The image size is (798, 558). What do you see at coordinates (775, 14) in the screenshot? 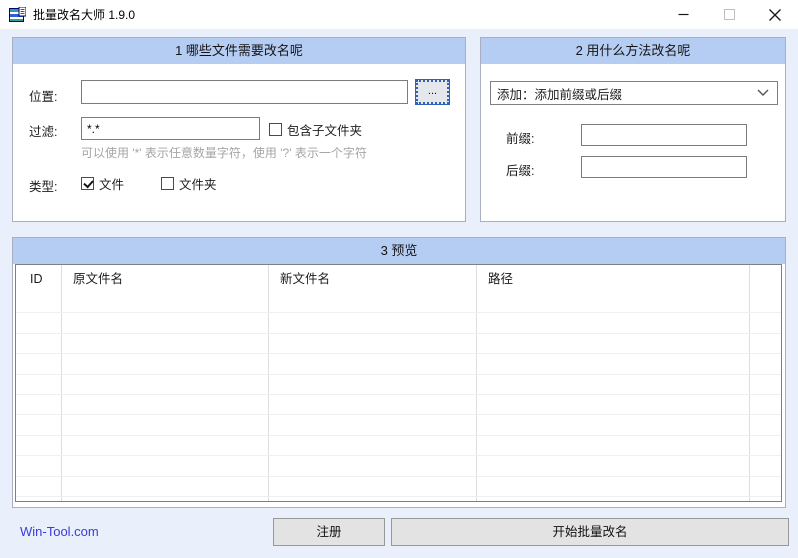
I see `close-button` at bounding box center [775, 14].